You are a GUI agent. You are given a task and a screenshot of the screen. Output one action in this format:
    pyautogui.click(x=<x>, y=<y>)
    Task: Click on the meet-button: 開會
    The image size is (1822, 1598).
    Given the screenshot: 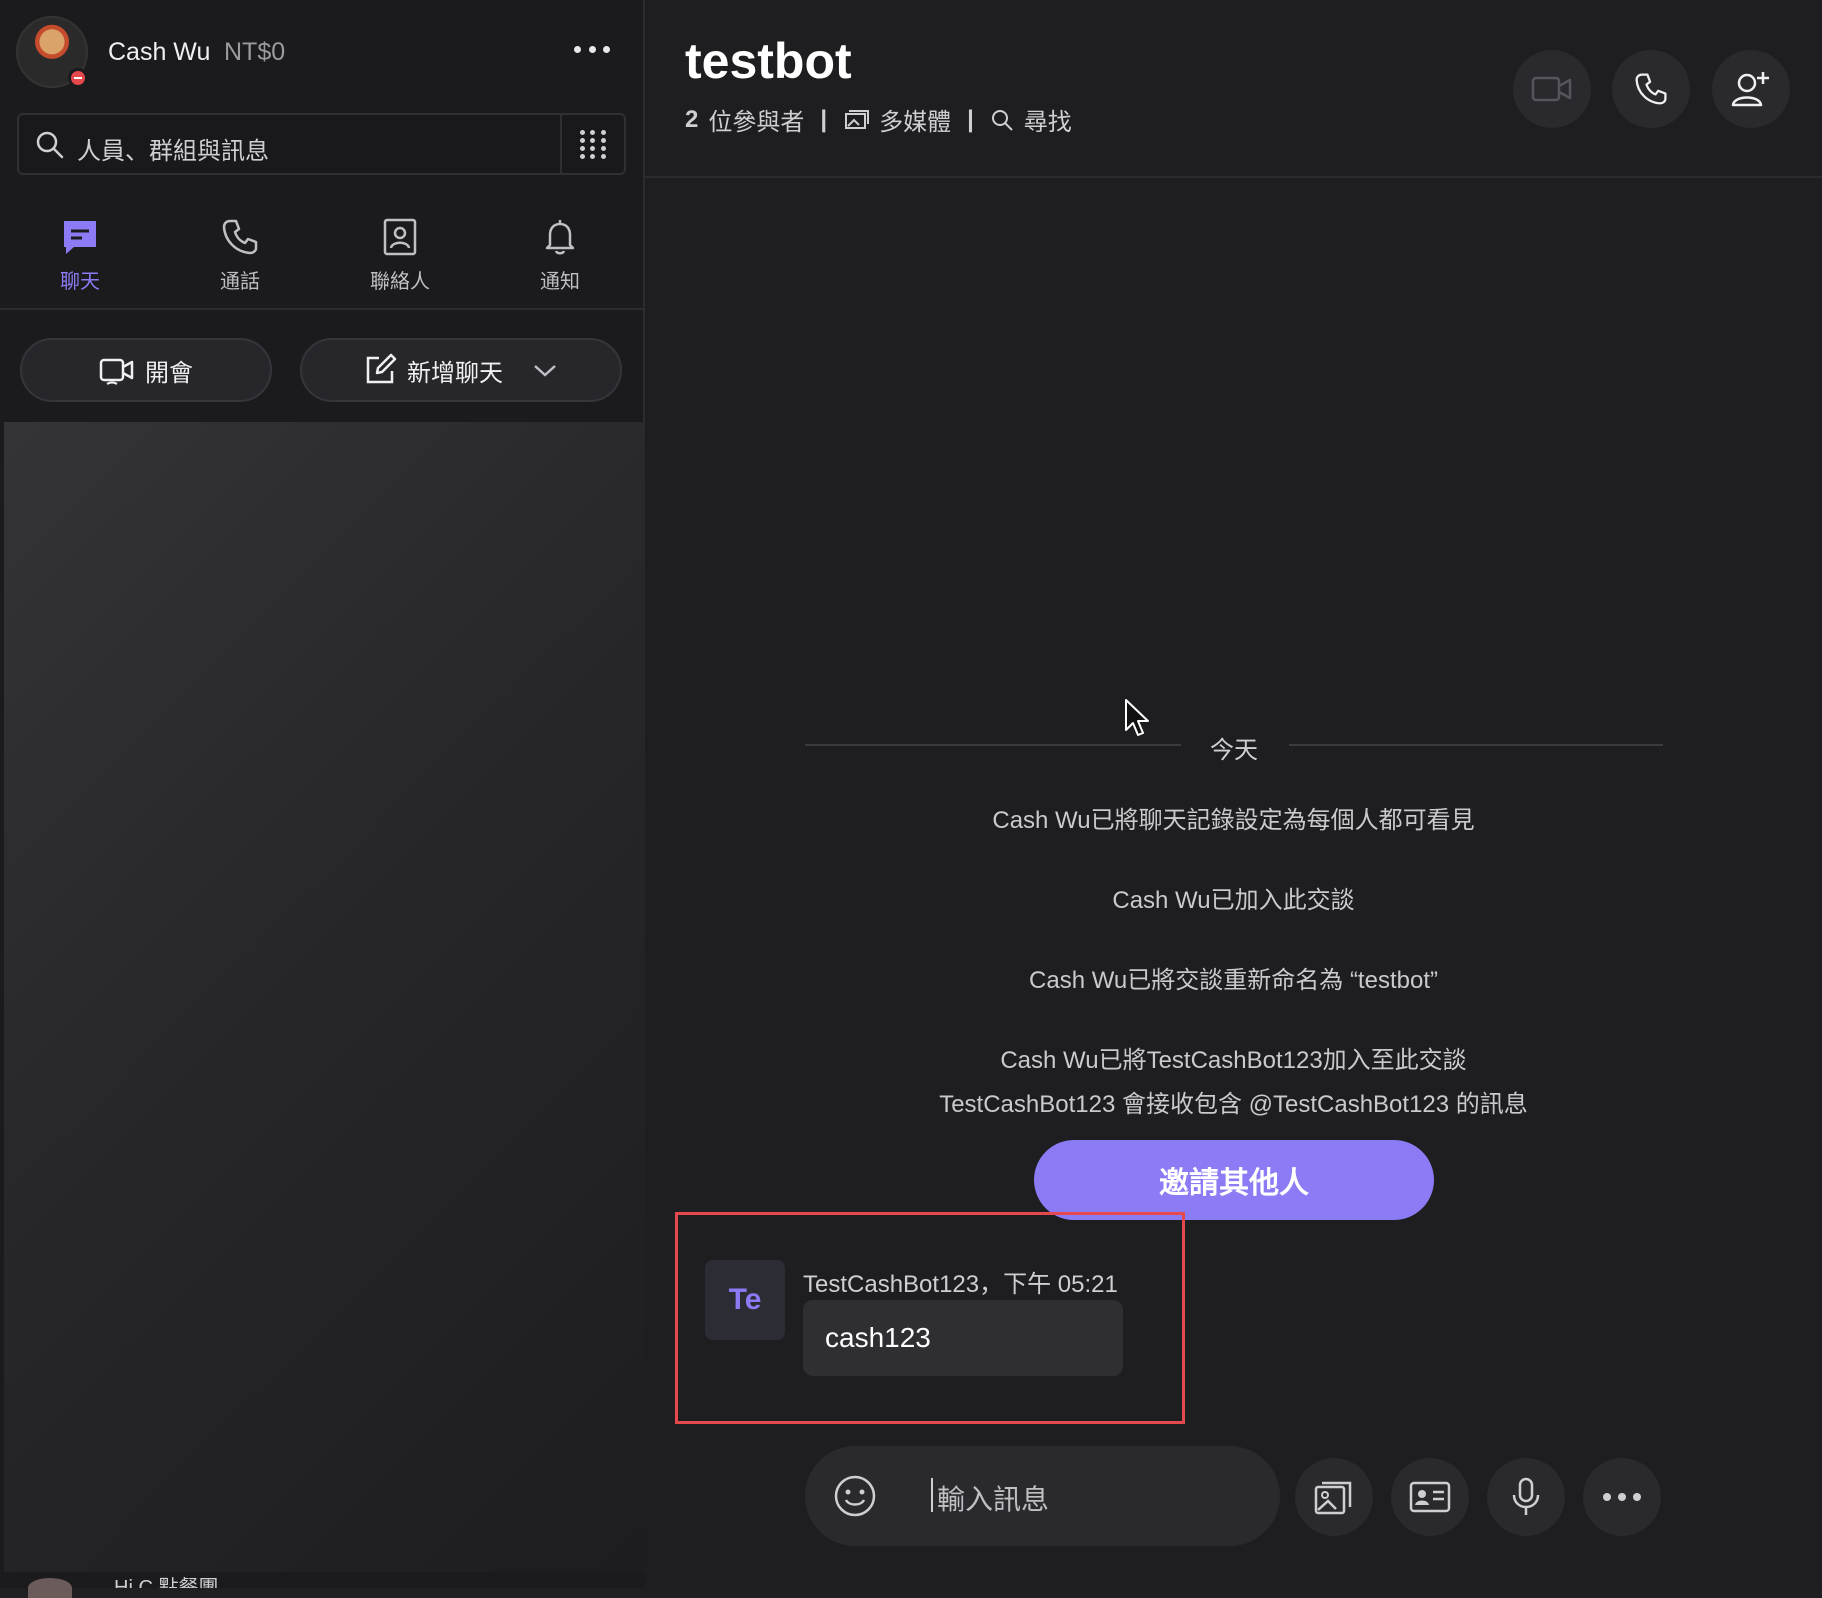 What is the action you would take?
    pyautogui.click(x=146, y=370)
    